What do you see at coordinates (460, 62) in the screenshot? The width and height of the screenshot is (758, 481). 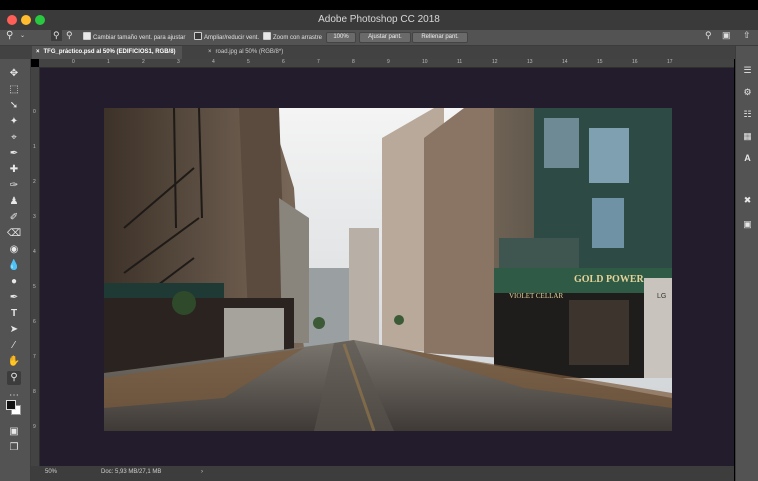 I see `ruler-label: 11` at bounding box center [460, 62].